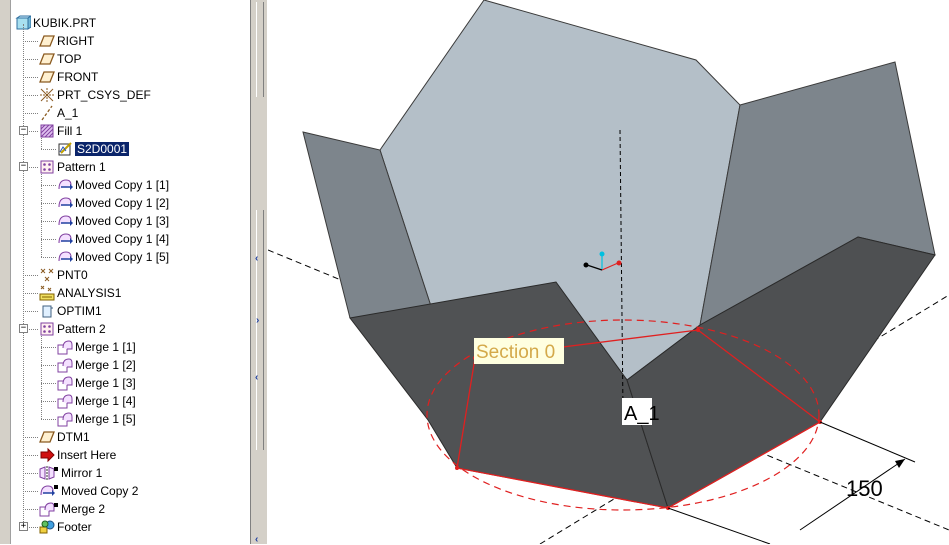 This screenshot has height=545, width=949. Describe the element at coordinates (47, 527) in the screenshot. I see `footer-icon` at that location.